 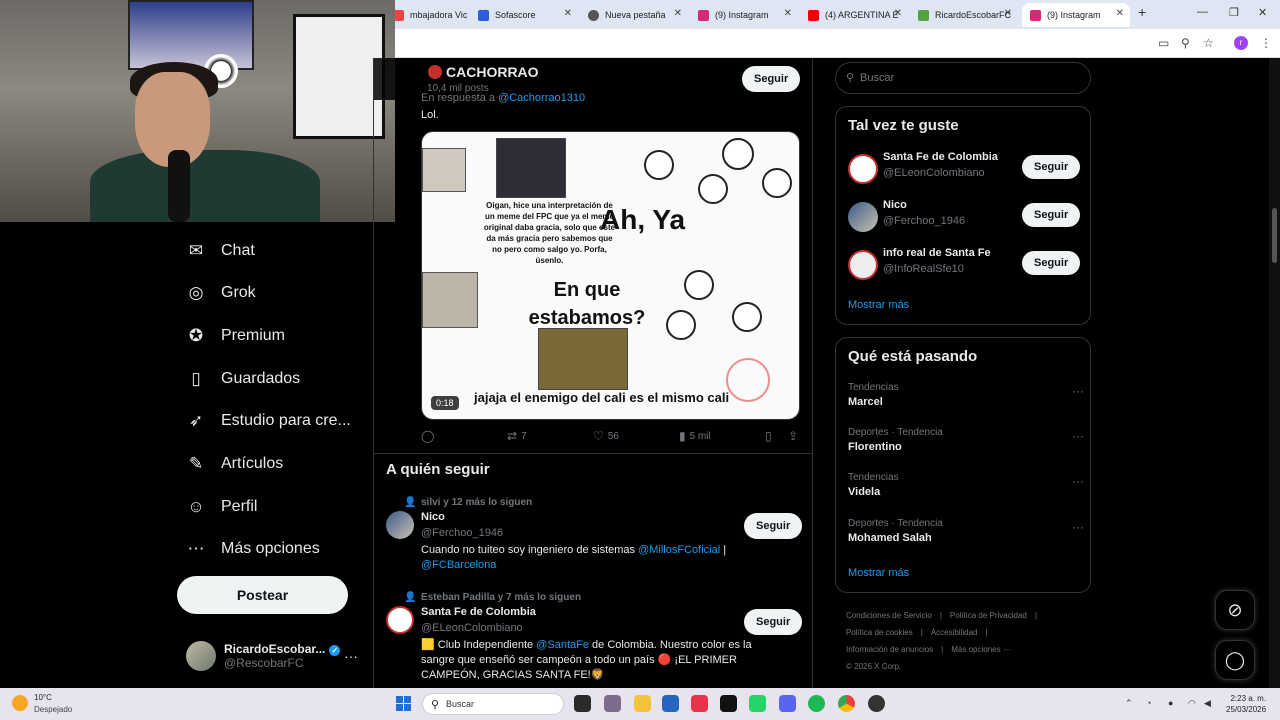 What do you see at coordinates (221, 507) in the screenshot?
I see `nav-item-profile: ☺ Perfil` at bounding box center [221, 507].